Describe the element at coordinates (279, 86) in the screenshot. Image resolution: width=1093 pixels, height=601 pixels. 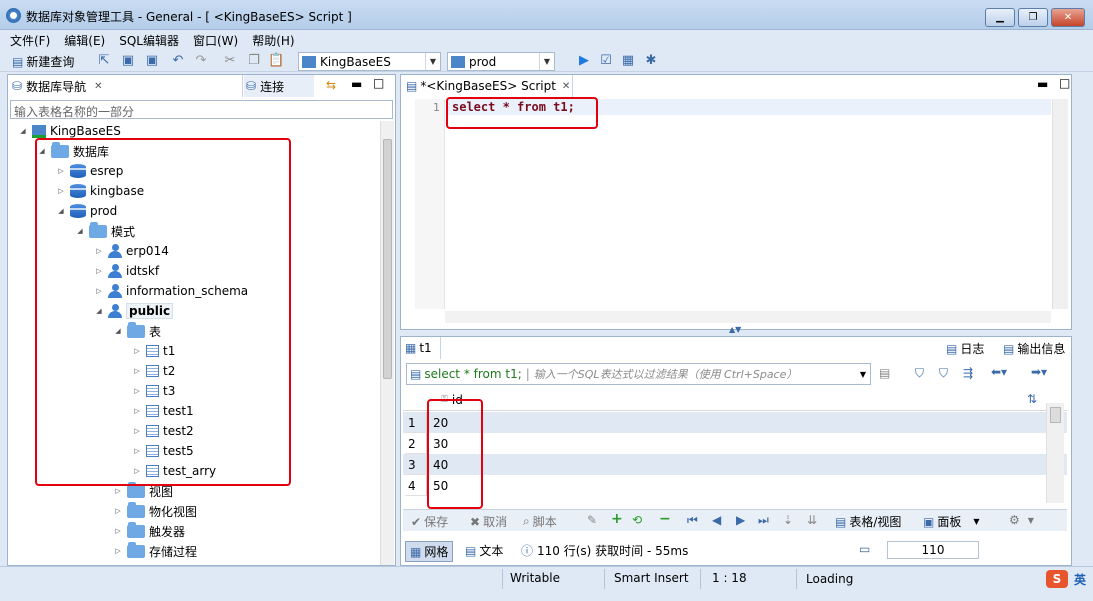
I see `tab-connections: ⛁ 连接` at that location.